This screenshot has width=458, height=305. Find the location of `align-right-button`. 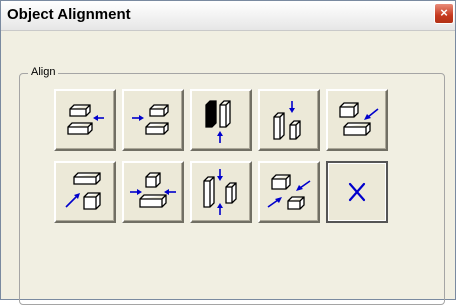

align-right-button is located at coordinates (153, 120).